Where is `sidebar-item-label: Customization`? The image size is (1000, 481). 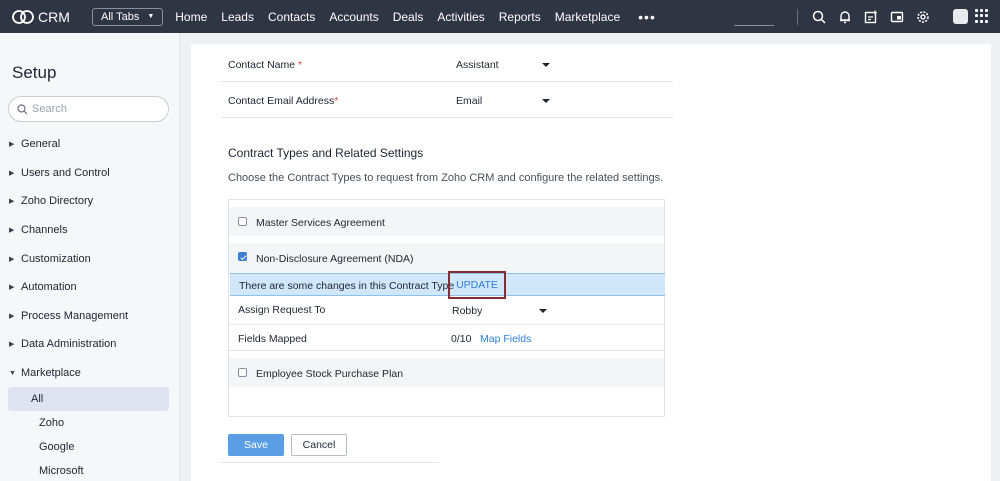 sidebar-item-label: Customization is located at coordinates (56, 258).